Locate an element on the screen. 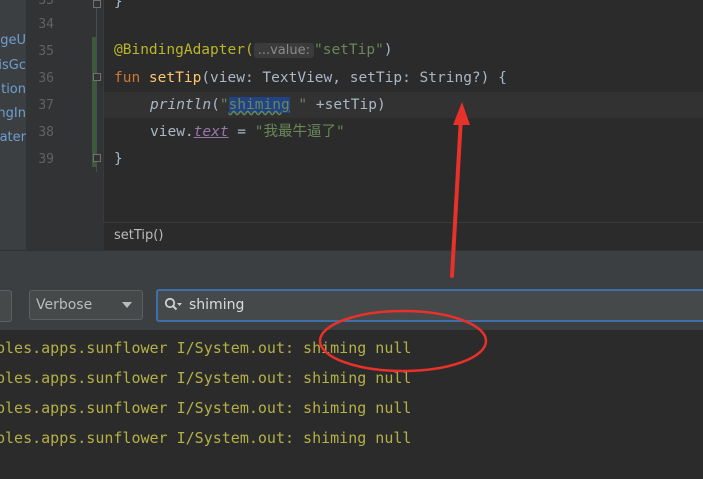 Image resolution: width=703 pixels, height=479 pixels. code-line-35: @BindingAdapter(...value: "setTip") is located at coordinates (253, 50).